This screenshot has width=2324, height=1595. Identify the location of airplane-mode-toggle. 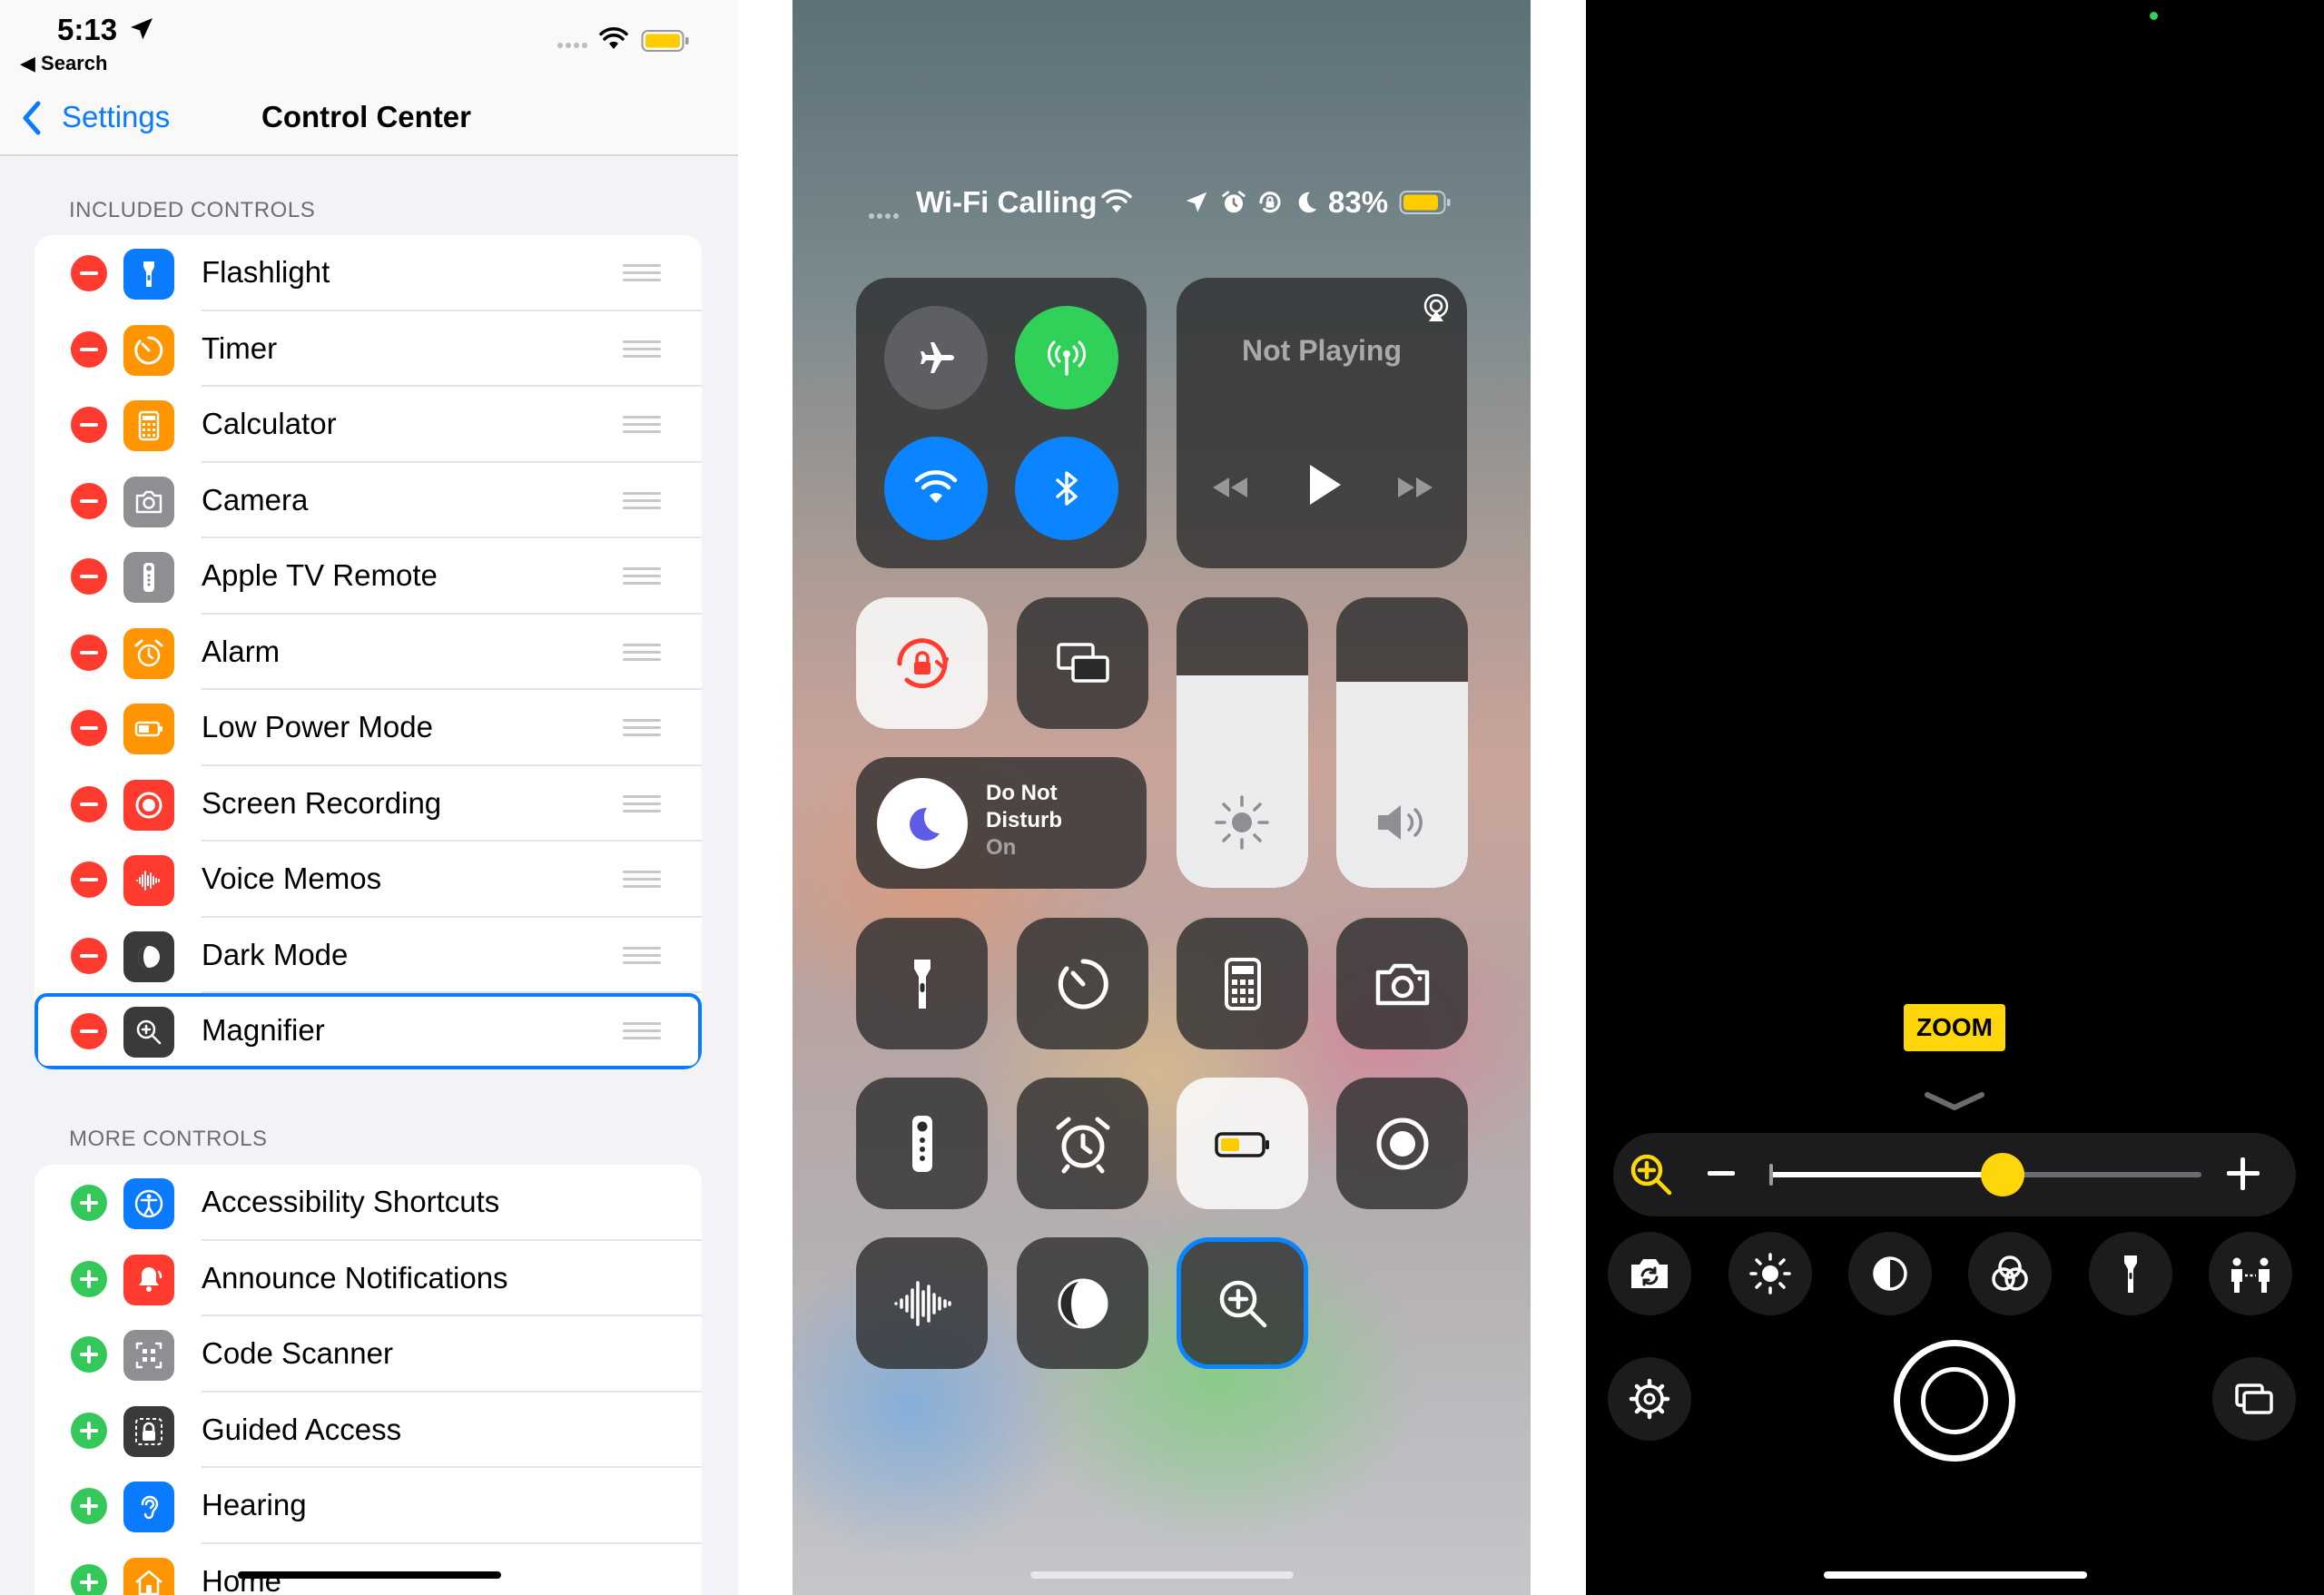
(936, 357).